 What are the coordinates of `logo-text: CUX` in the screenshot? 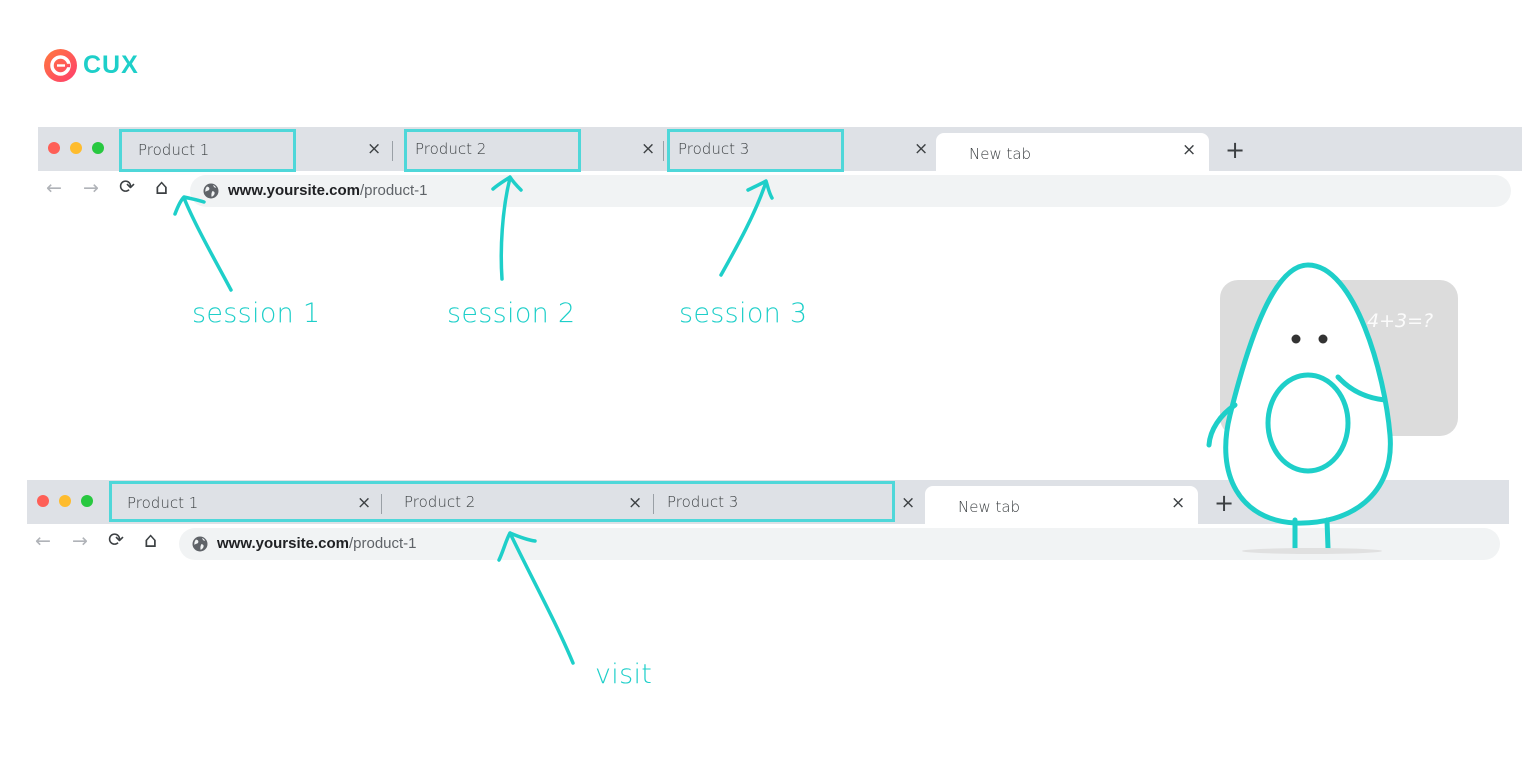 It's located at (111, 65).